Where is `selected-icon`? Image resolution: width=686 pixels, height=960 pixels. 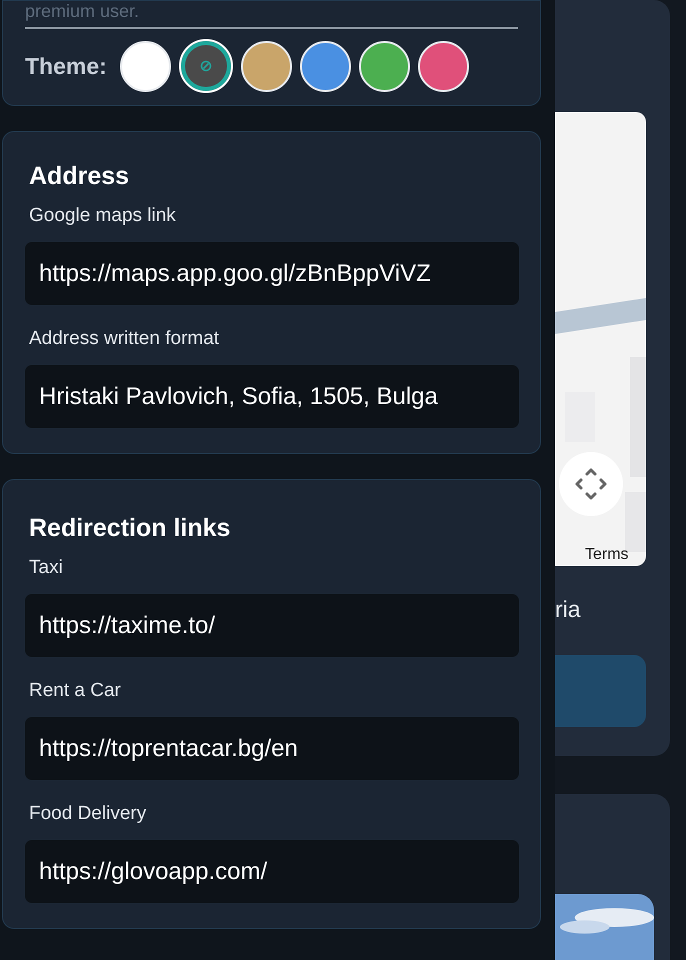
selected-icon is located at coordinates (206, 66).